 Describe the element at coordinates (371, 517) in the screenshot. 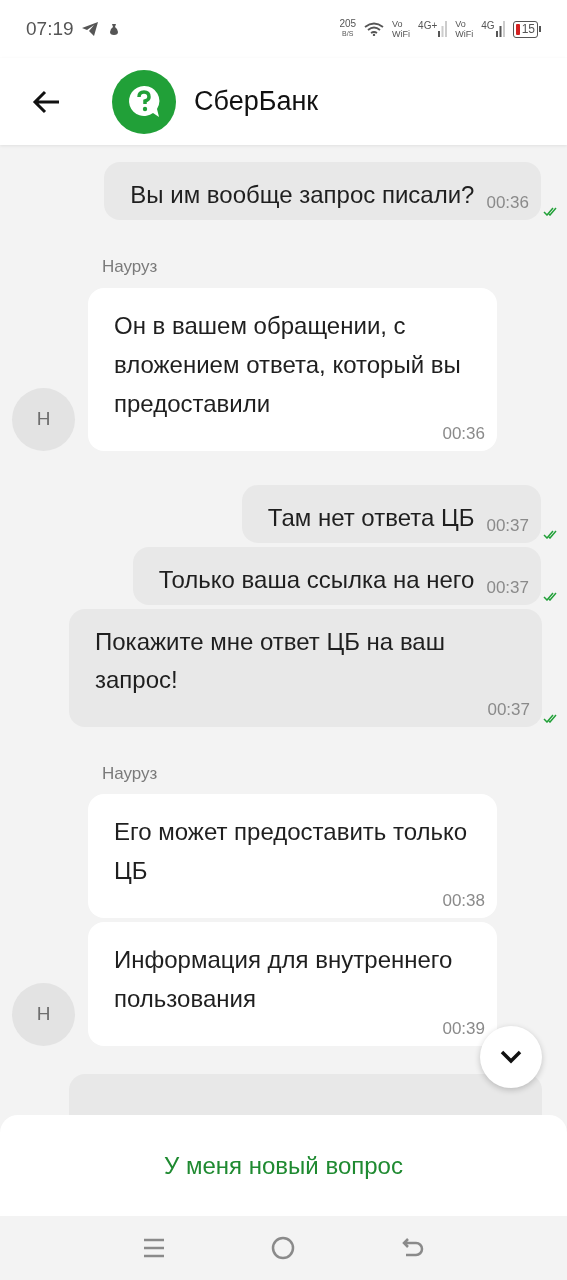

I see `message-text: Там нет ответа ЦБ` at that location.